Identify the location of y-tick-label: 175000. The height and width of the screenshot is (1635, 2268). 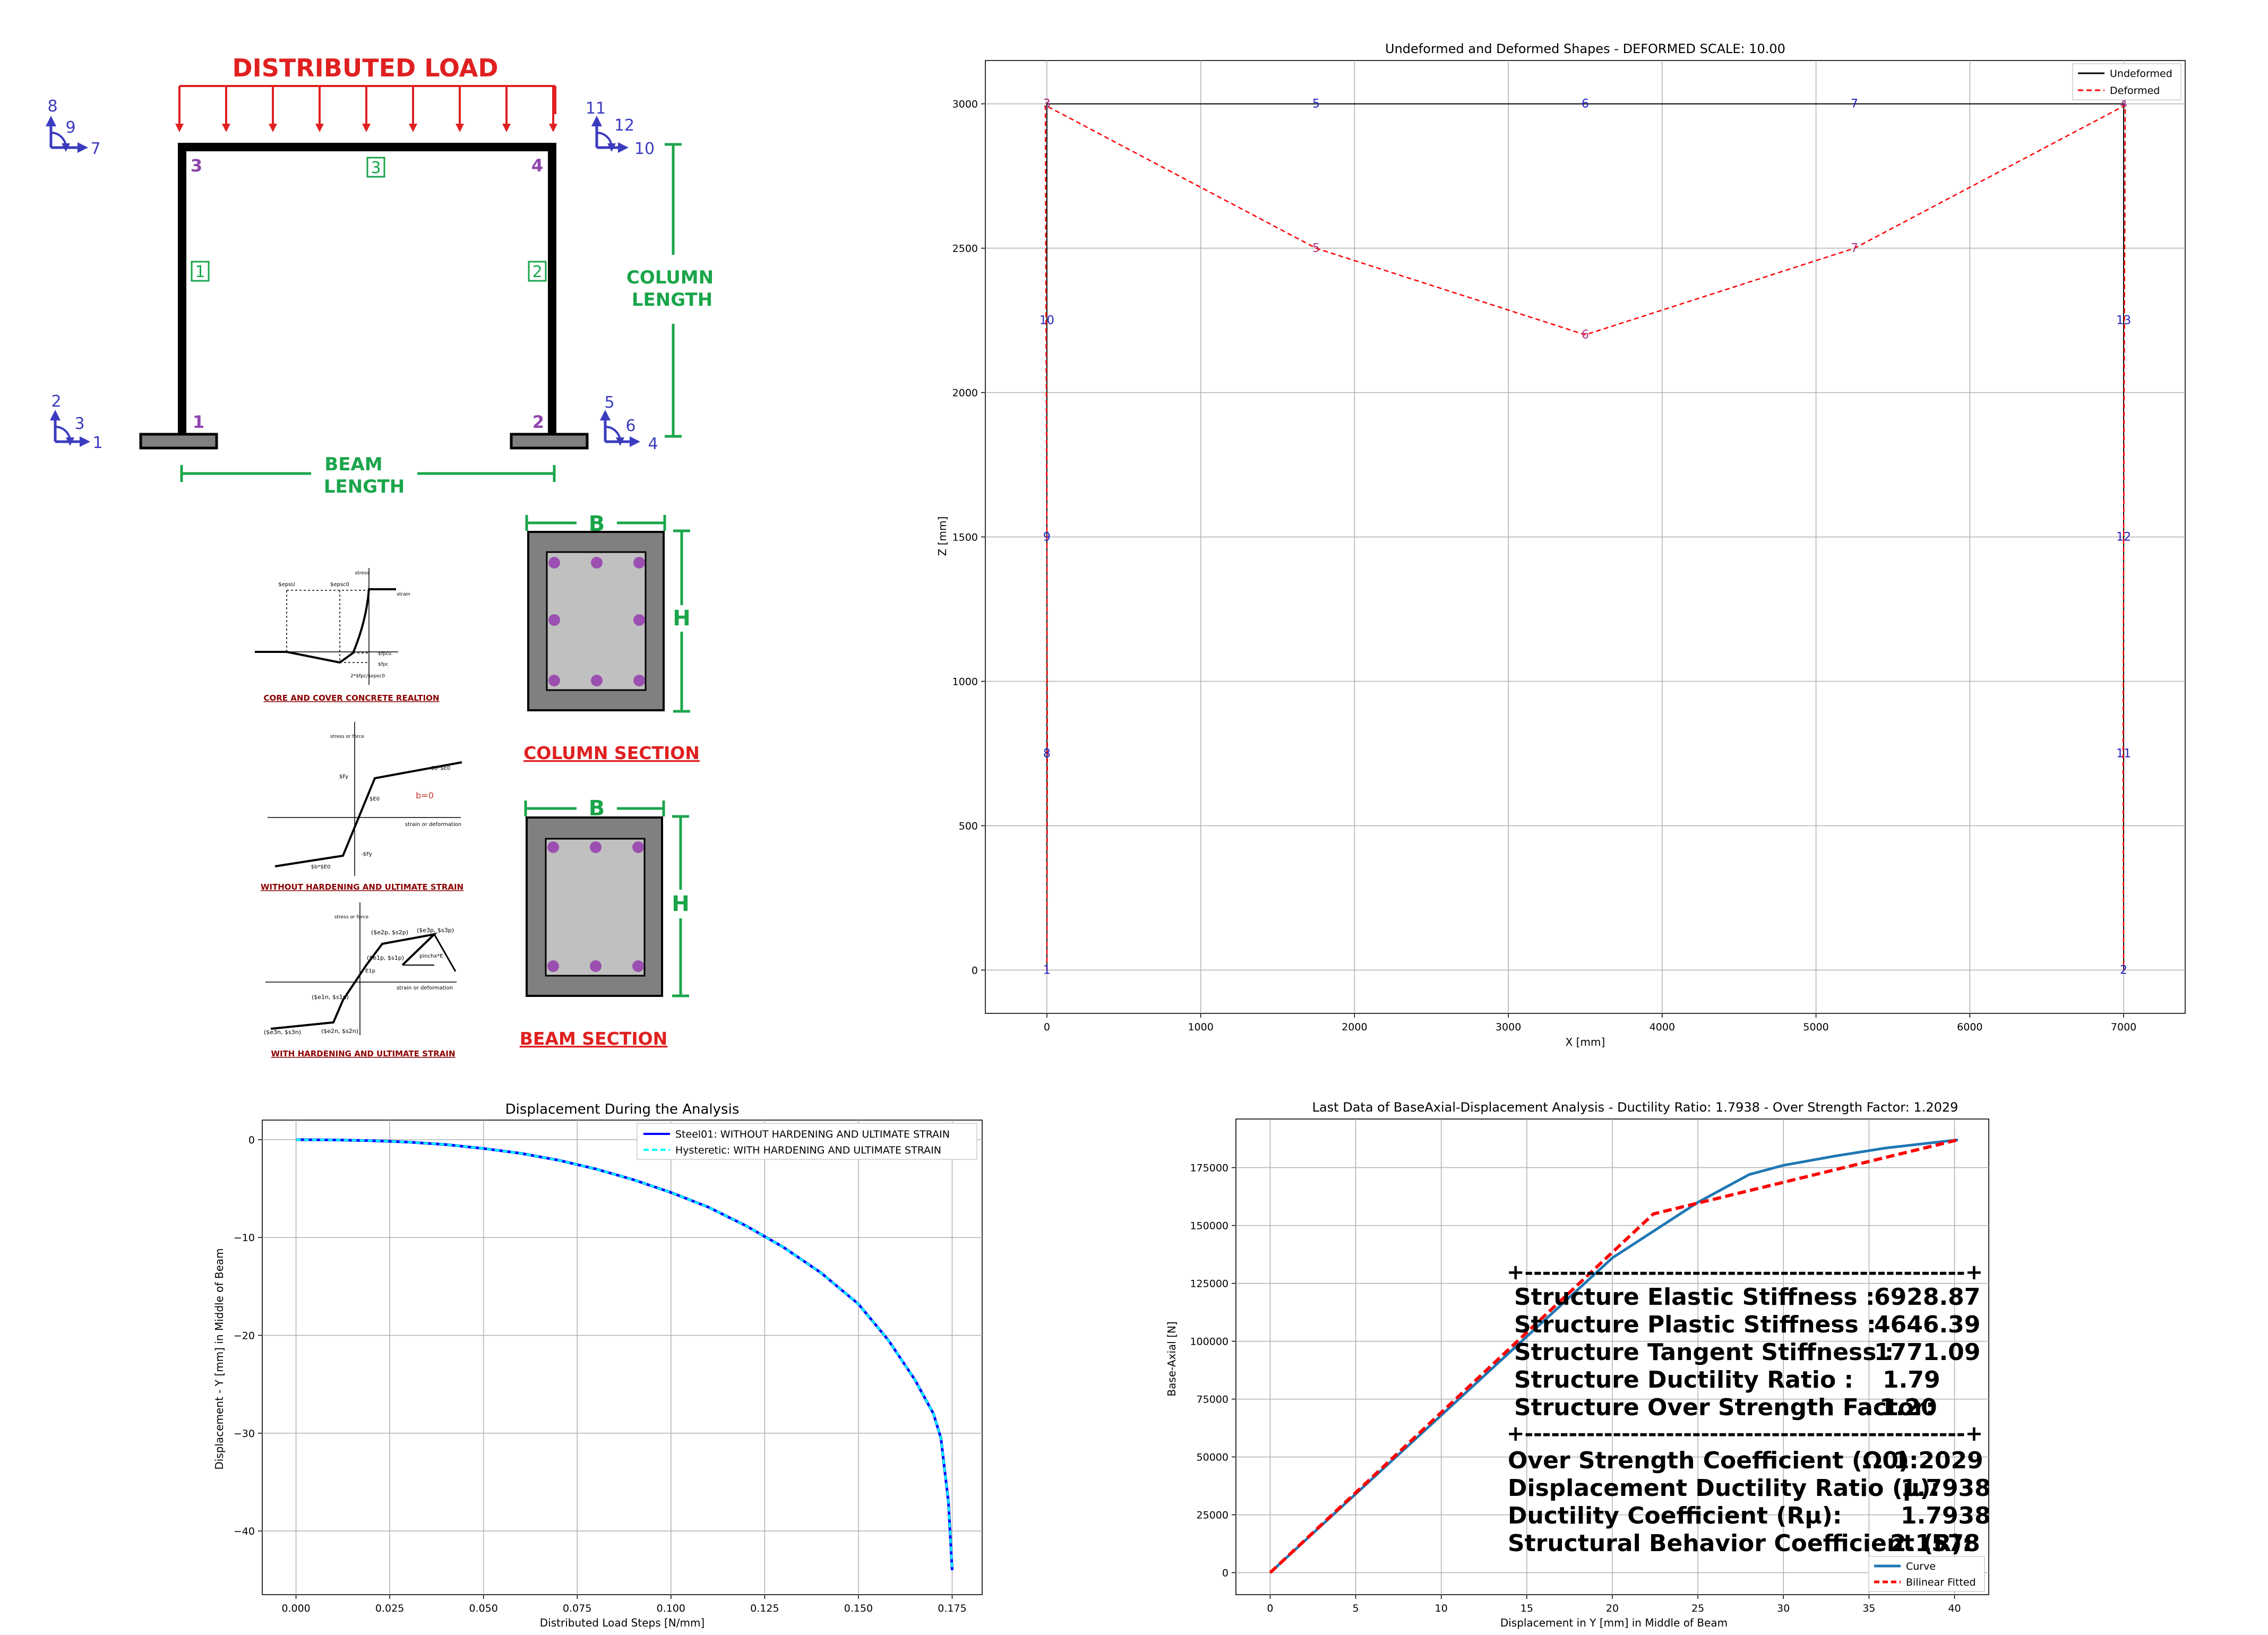
(1209, 1169).